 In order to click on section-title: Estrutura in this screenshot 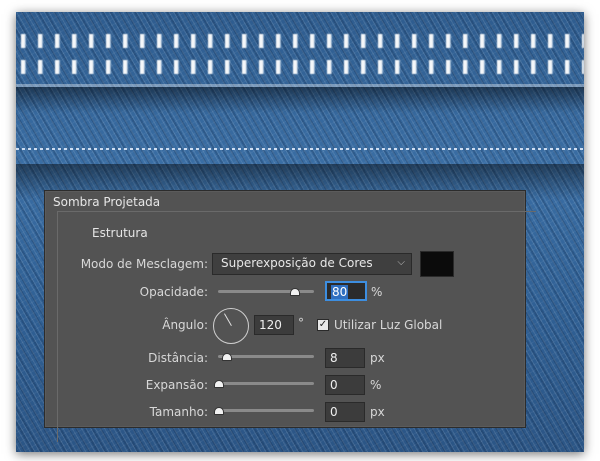, I will do `click(120, 233)`.